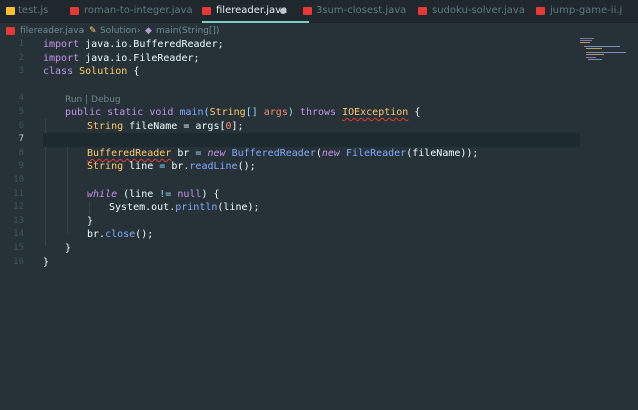 Image resolution: width=638 pixels, height=410 pixels. Describe the element at coordinates (18, 234) in the screenshot. I see `line-number: 14` at that location.